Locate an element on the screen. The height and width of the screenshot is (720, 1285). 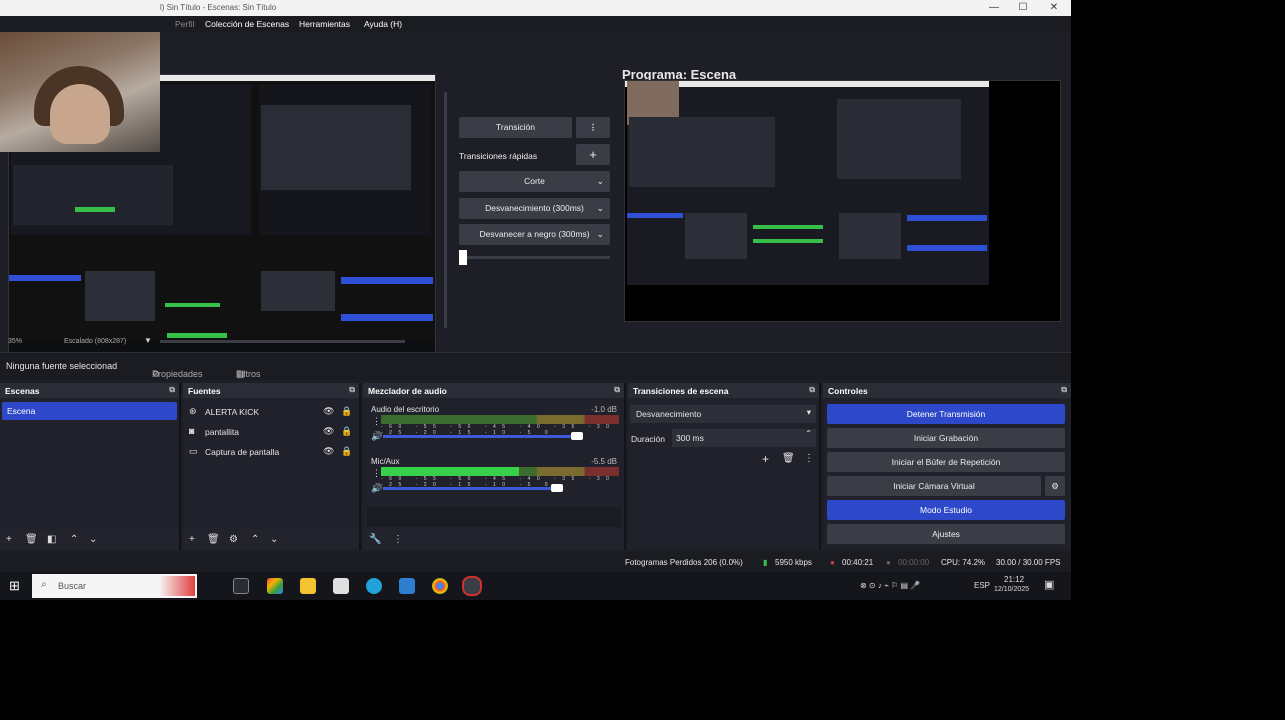
t-bar-handle is located at coordinates (463, 257).